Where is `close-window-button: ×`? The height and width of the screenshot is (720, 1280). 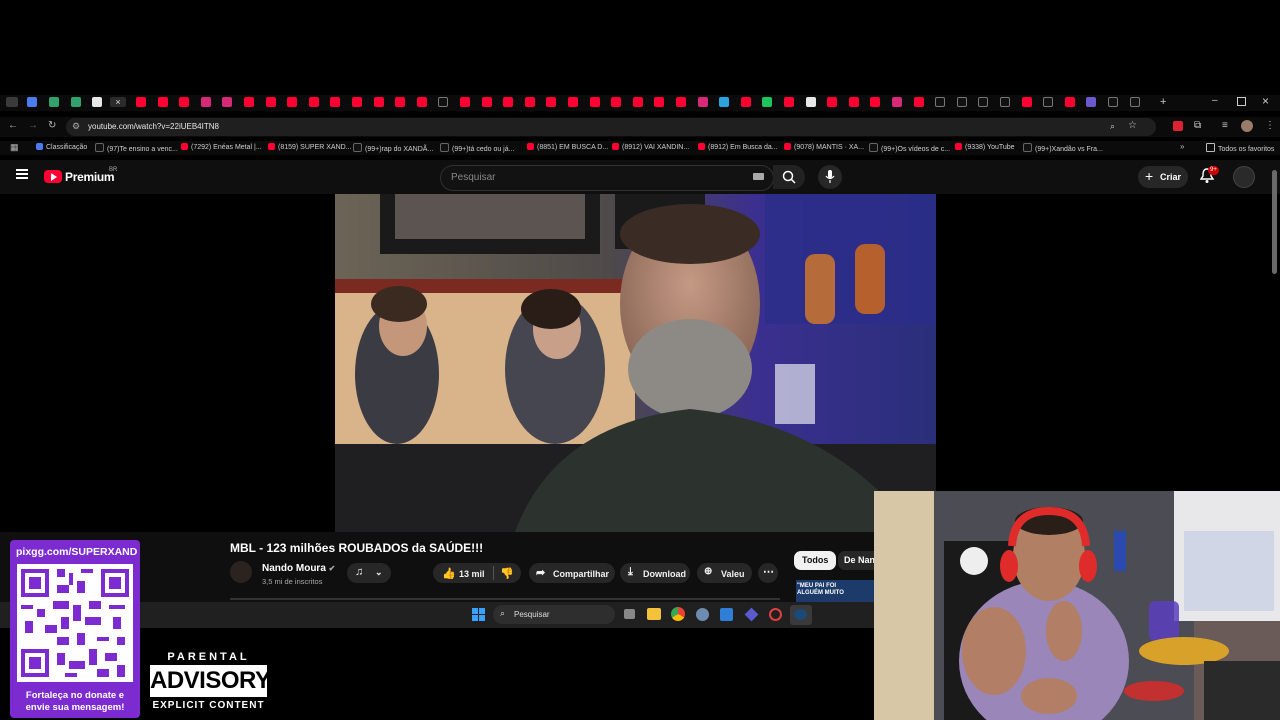 close-window-button: × is located at coordinates (1265, 101).